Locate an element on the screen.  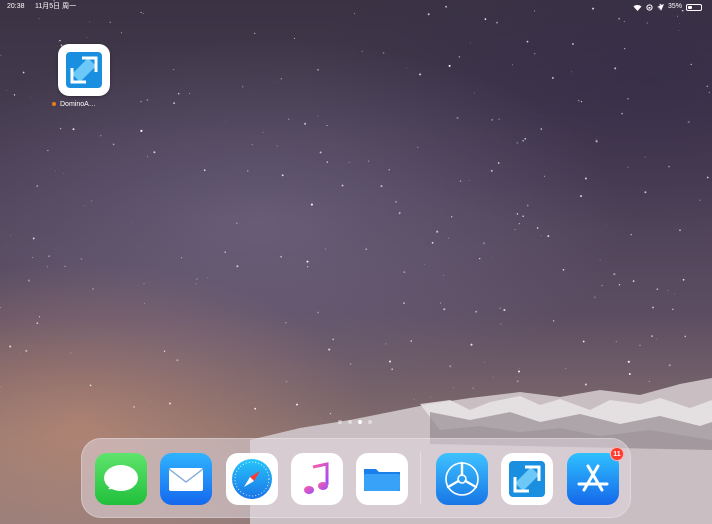
music-icon is located at coordinates (317, 479).